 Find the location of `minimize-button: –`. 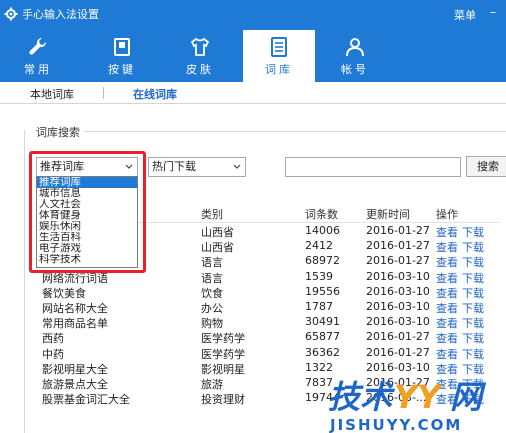

minimize-button: – is located at coordinates (493, 13).